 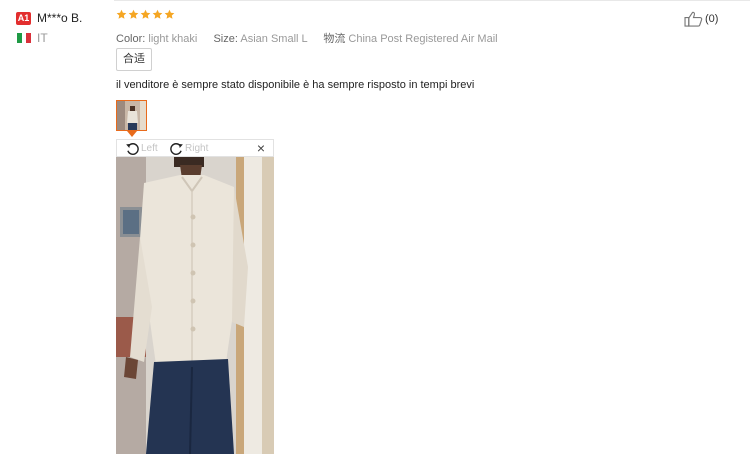 I want to click on review-photo-thumbnail, so click(x=131, y=115).